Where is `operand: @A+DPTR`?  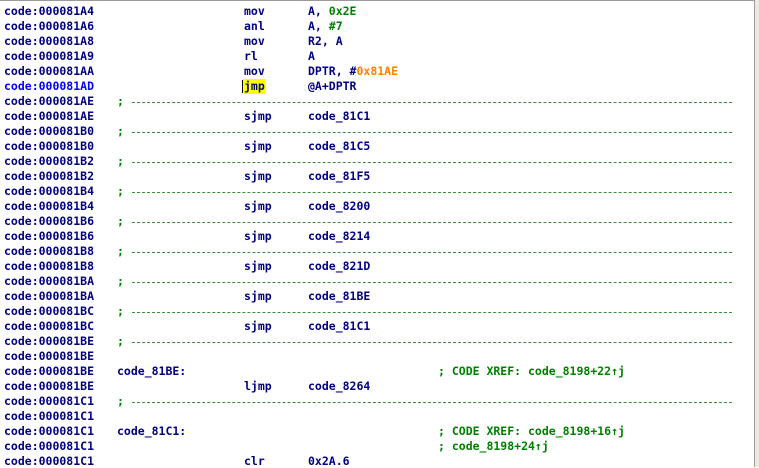
operand: @A+DPTR is located at coordinates (332, 86).